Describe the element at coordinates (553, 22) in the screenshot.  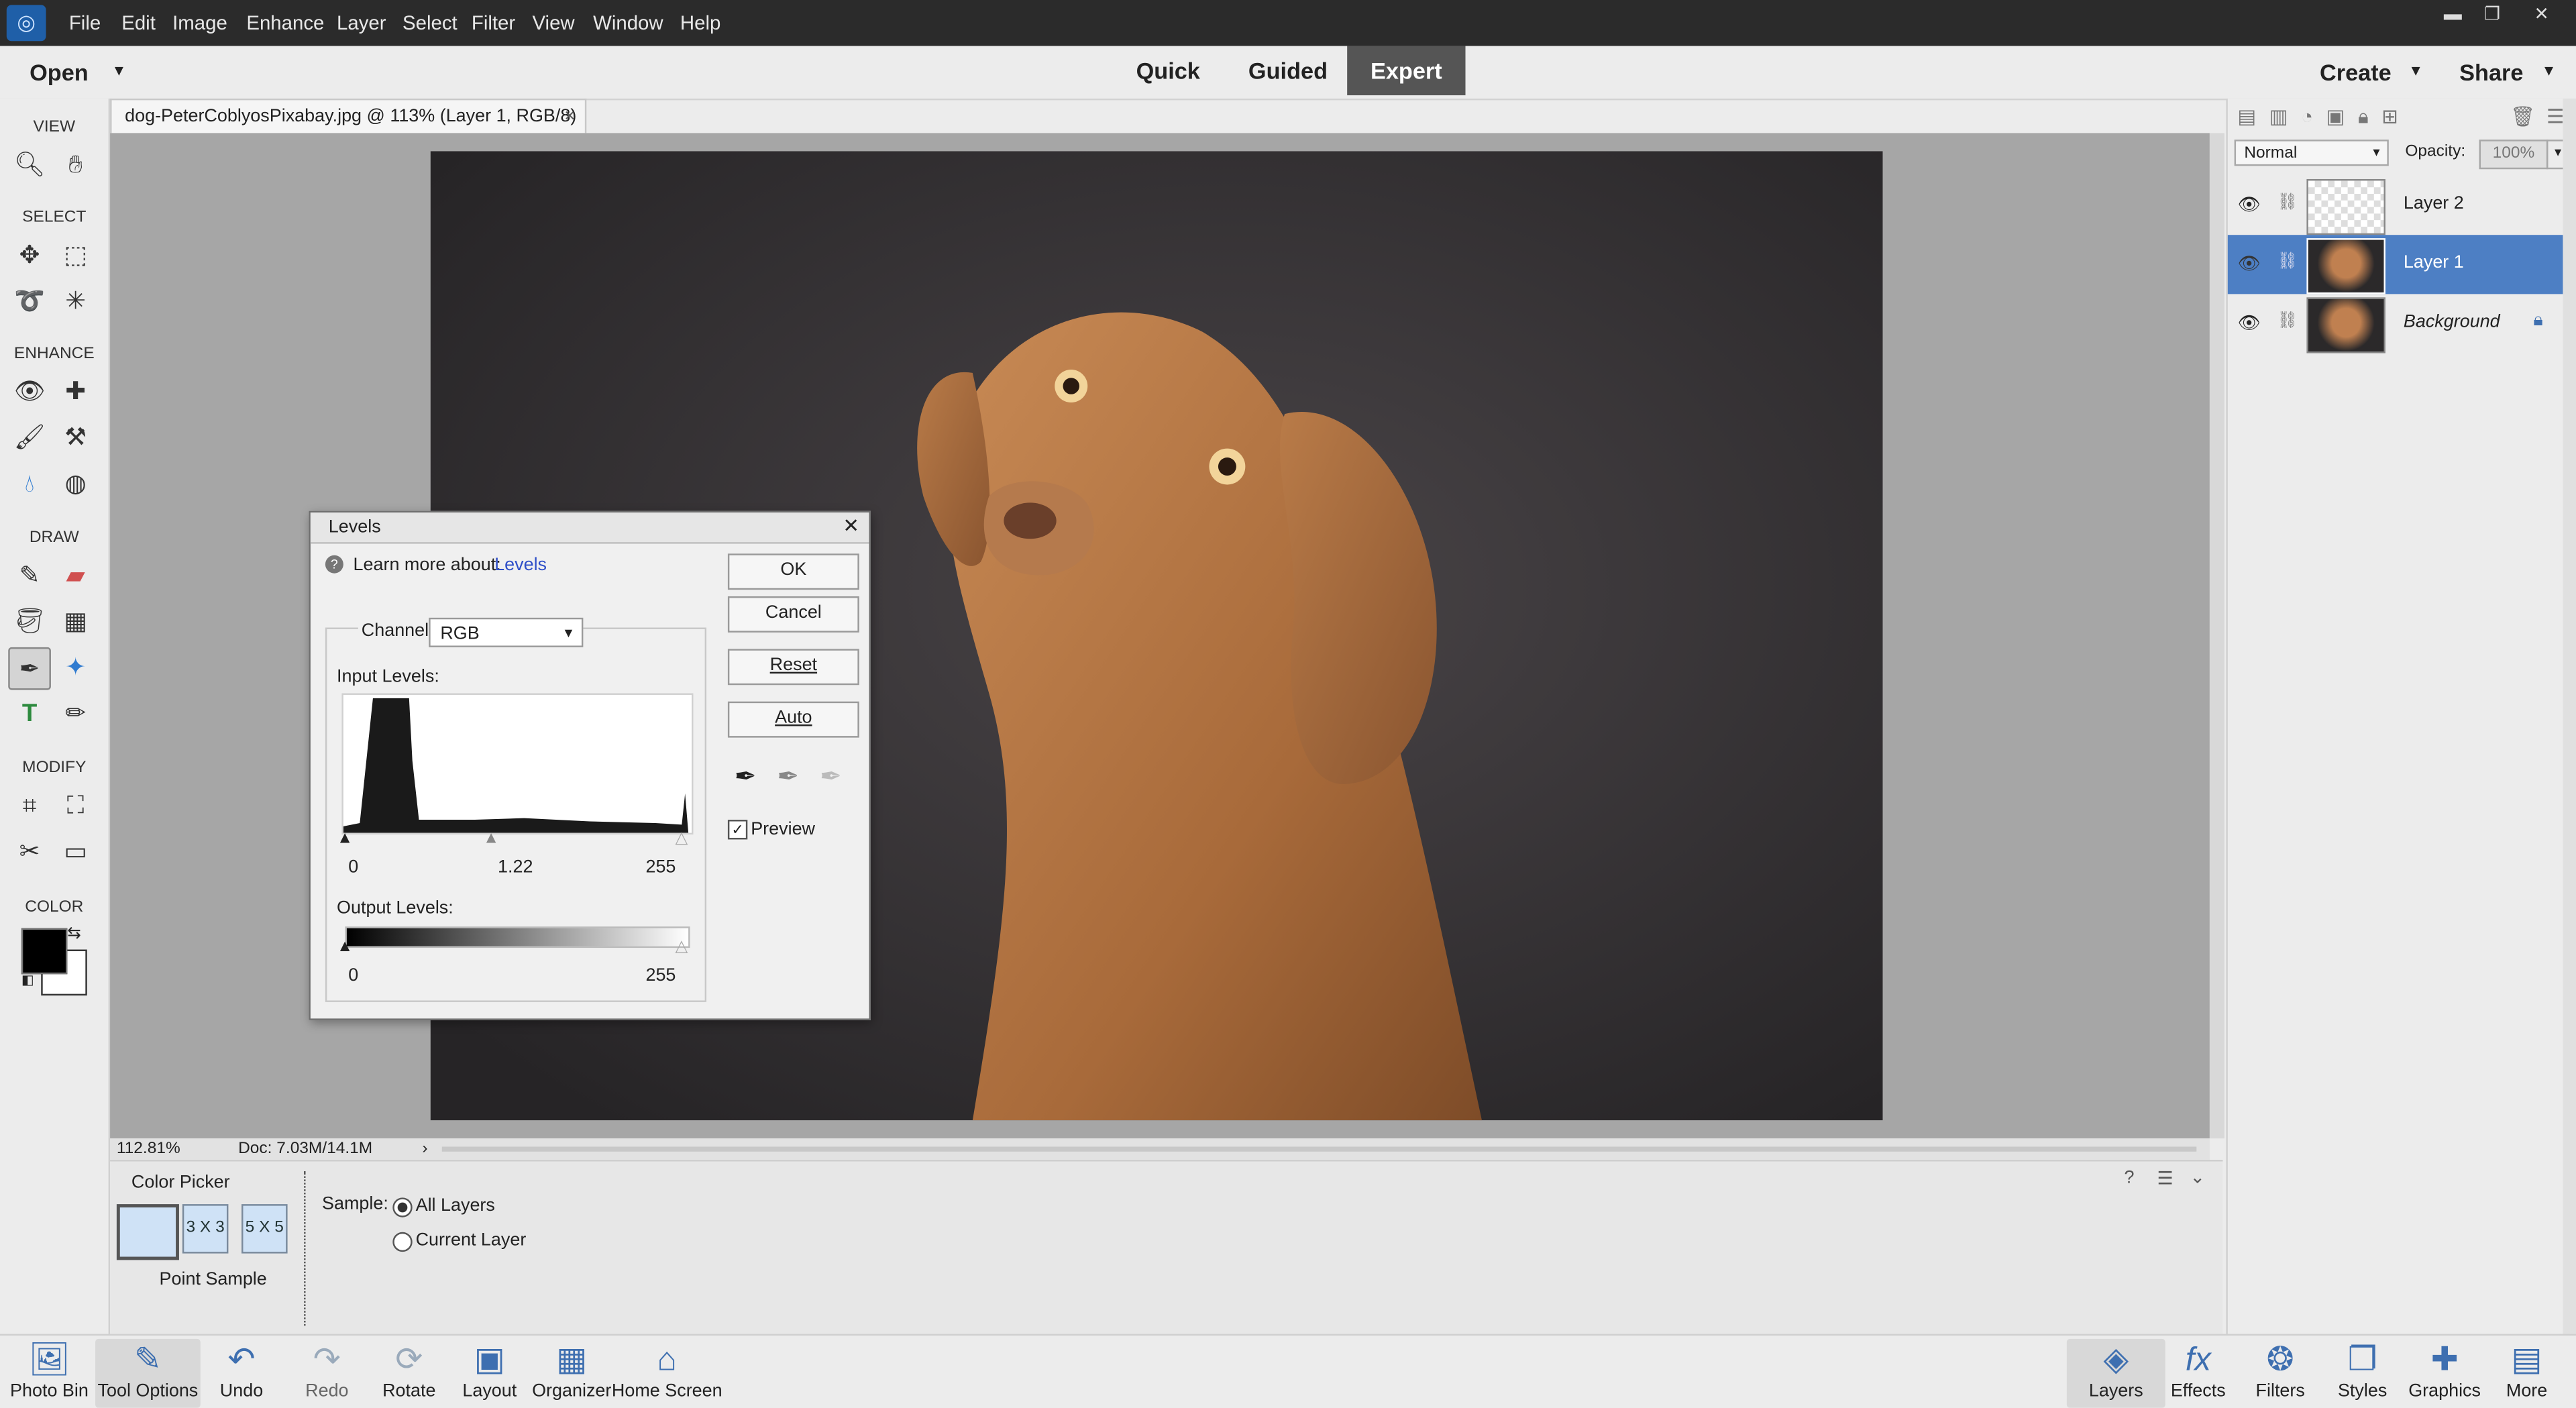
I see `menu-view: View` at that location.